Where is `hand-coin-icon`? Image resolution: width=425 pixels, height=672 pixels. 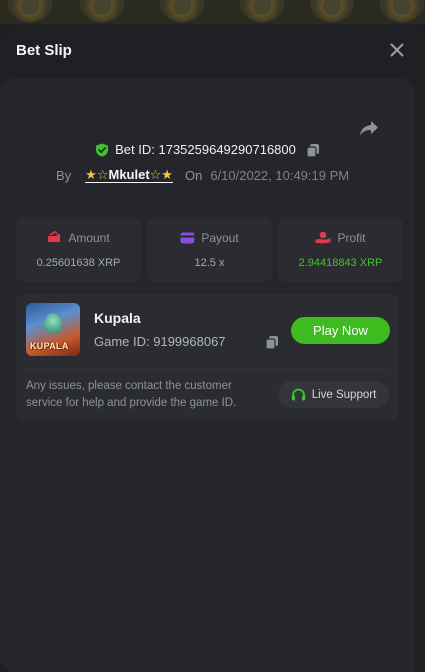
hand-coin-icon is located at coordinates (323, 237).